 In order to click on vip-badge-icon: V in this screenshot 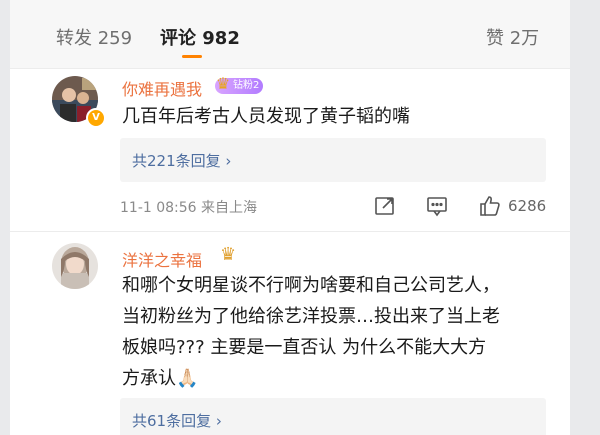, I will do `click(96, 118)`.